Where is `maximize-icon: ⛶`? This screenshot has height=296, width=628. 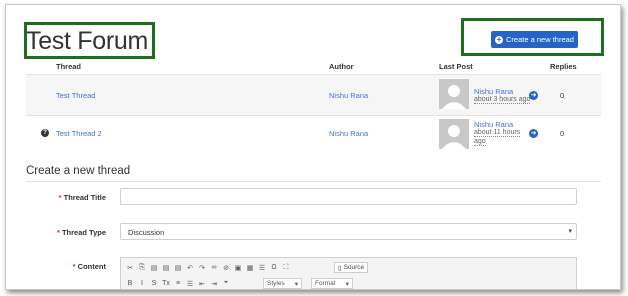 maximize-icon: ⛶ is located at coordinates (286, 267).